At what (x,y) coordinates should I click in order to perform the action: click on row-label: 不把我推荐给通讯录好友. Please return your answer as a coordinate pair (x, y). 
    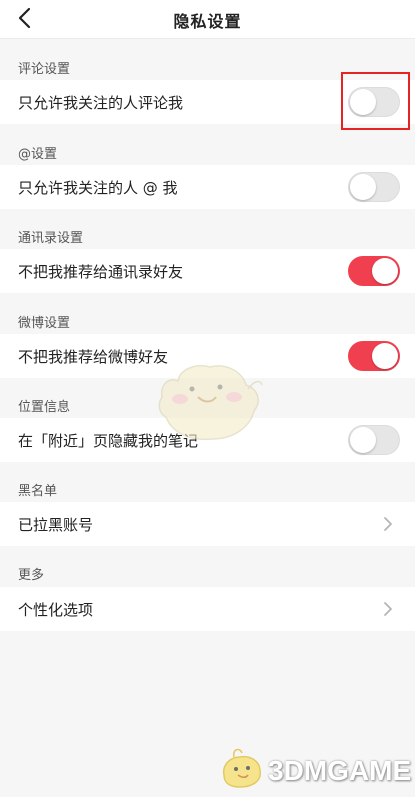
    Looking at the image, I should click on (101, 272).